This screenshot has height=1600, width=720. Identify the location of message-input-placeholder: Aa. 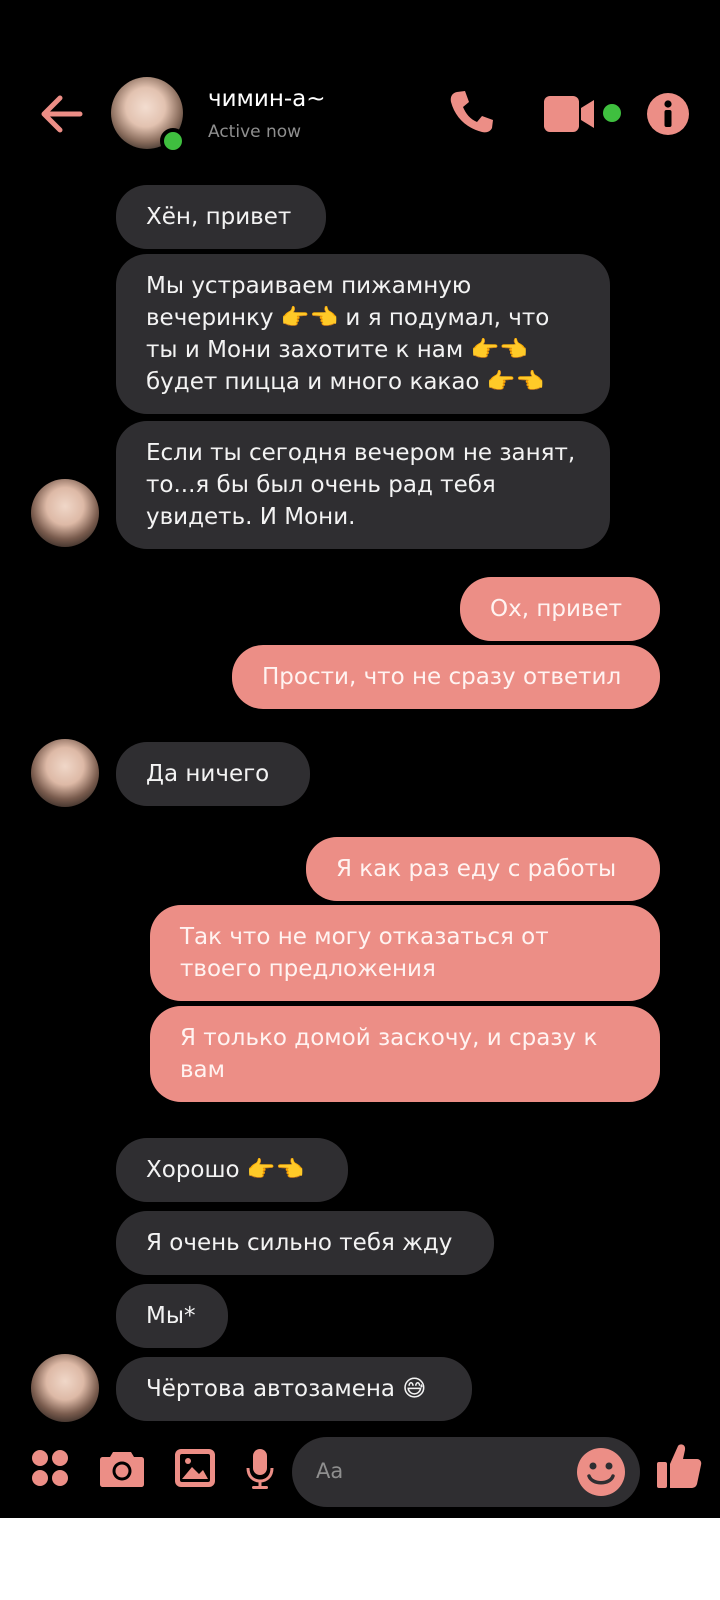
(330, 1471).